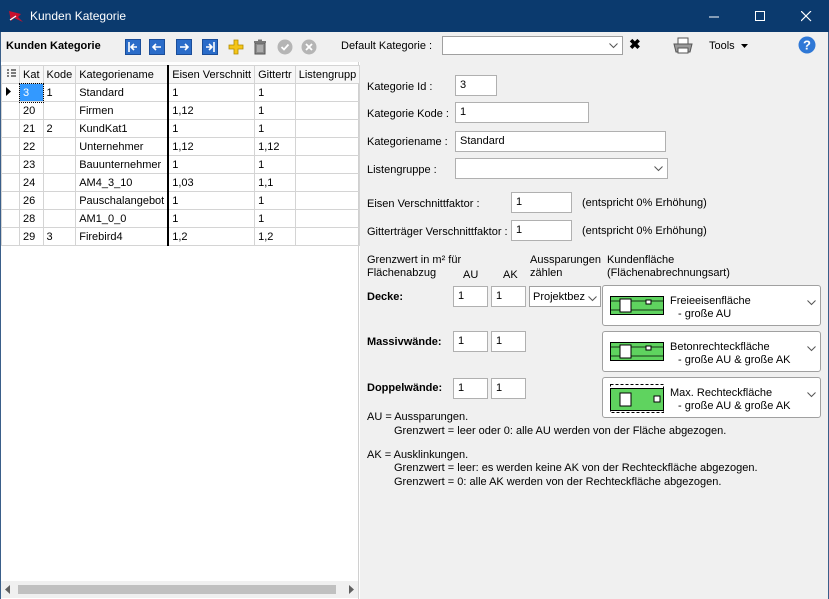  Describe the element at coordinates (122, 182) in the screenshot. I see `cell-kategoriename: AM4_3_10` at that location.